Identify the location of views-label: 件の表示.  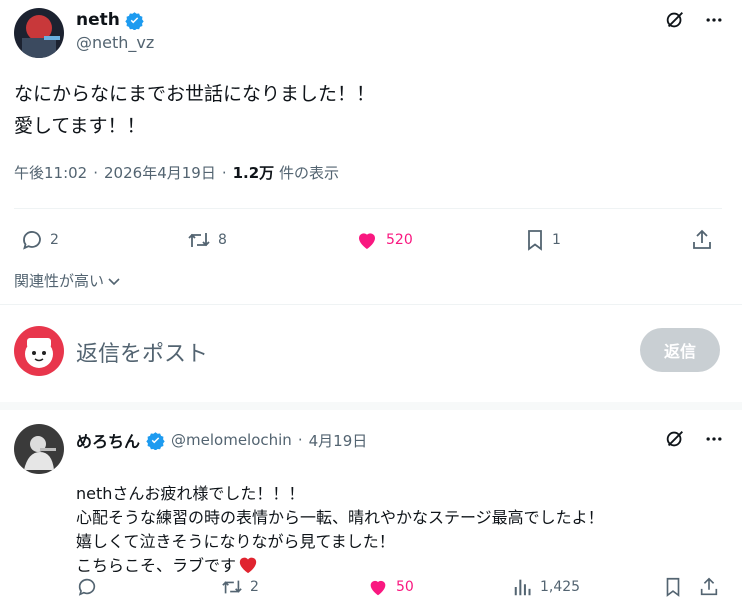
(308, 173).